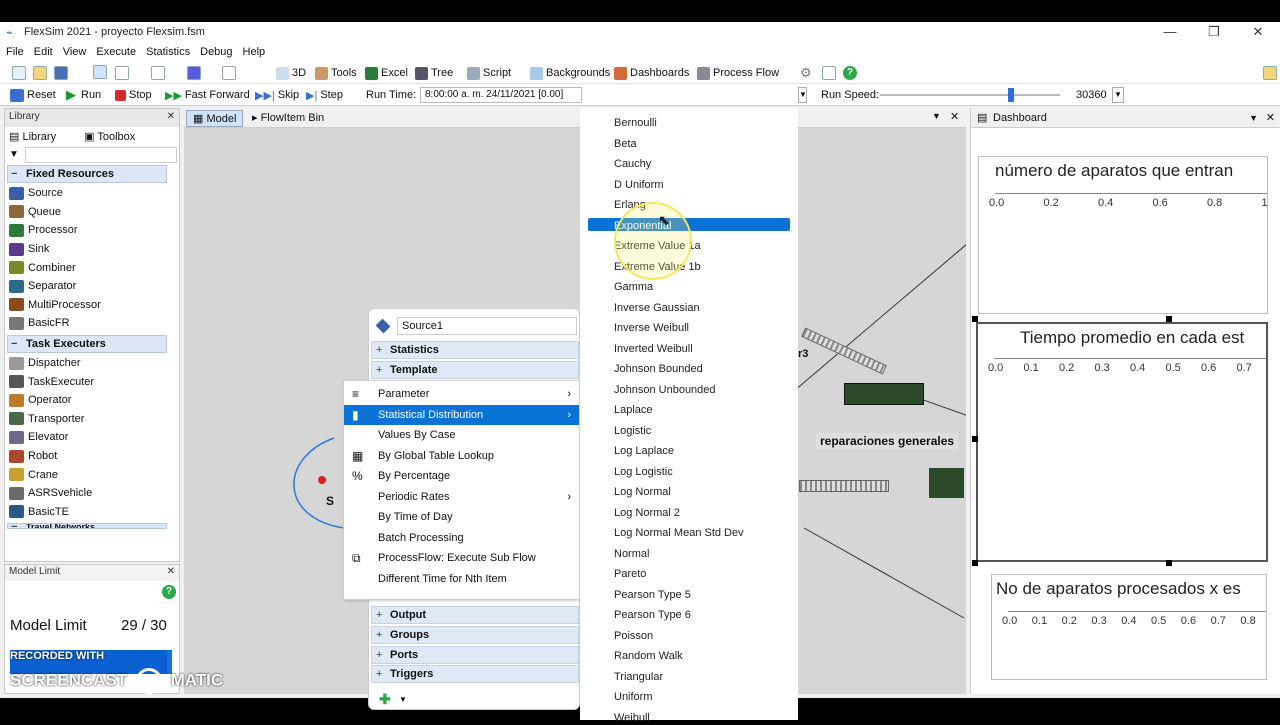  Describe the element at coordinates (39, 136) in the screenshot. I see `tab-library: ▤ Library` at that location.